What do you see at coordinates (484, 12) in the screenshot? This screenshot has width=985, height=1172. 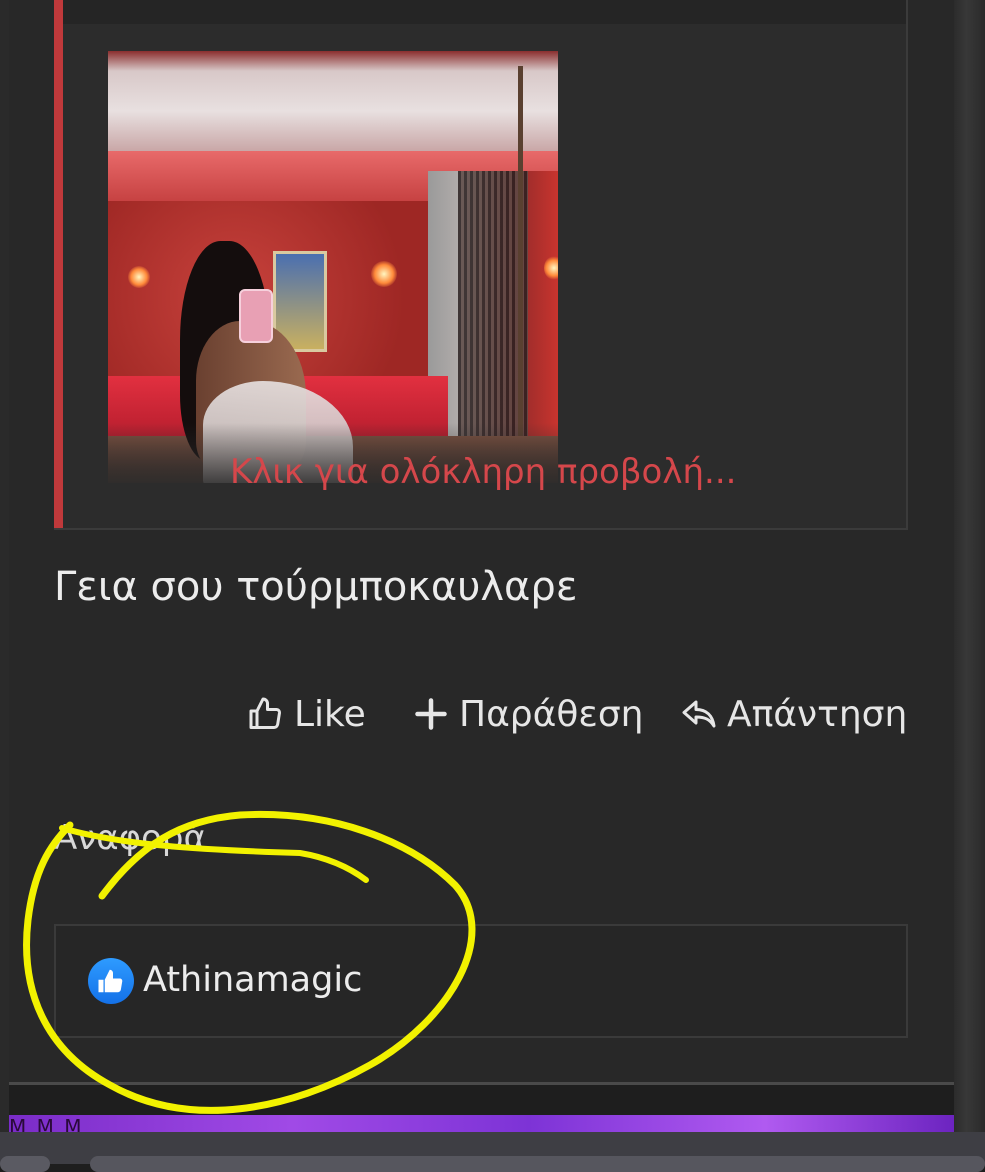 I see `quote-header` at bounding box center [484, 12].